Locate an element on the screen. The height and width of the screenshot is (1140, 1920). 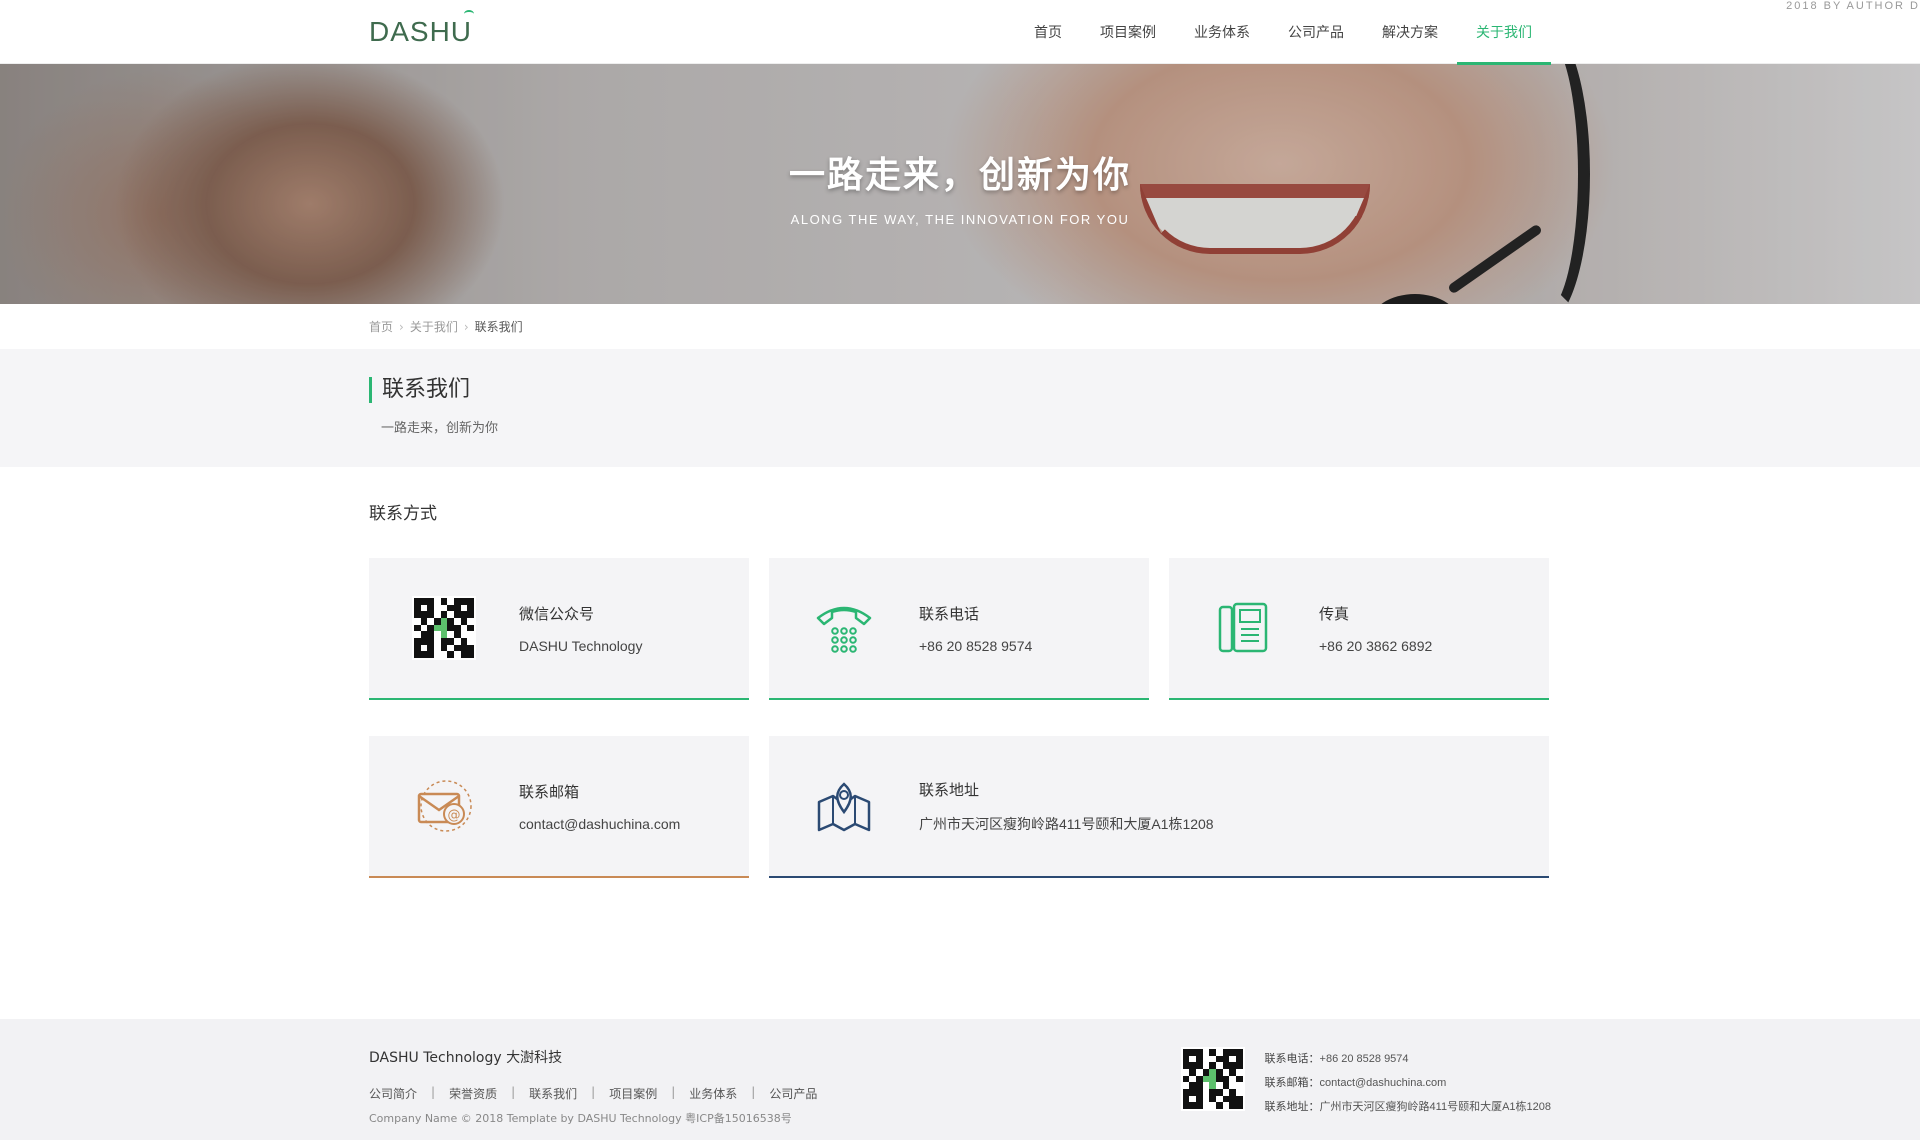
qr-code-icon is located at coordinates (444, 628).